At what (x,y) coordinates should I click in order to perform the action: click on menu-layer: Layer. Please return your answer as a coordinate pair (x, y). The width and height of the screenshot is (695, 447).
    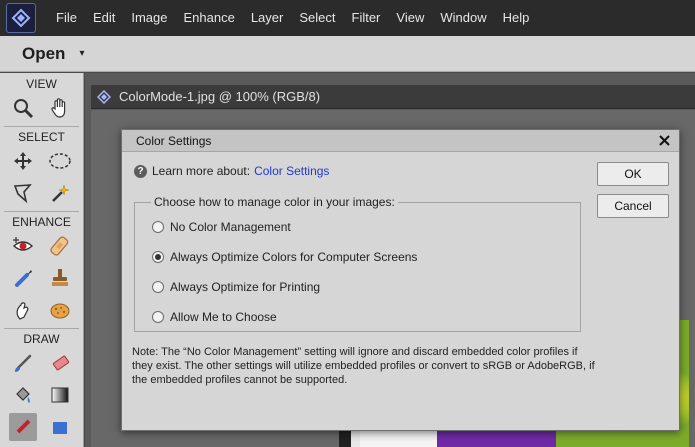
    Looking at the image, I should click on (267, 18).